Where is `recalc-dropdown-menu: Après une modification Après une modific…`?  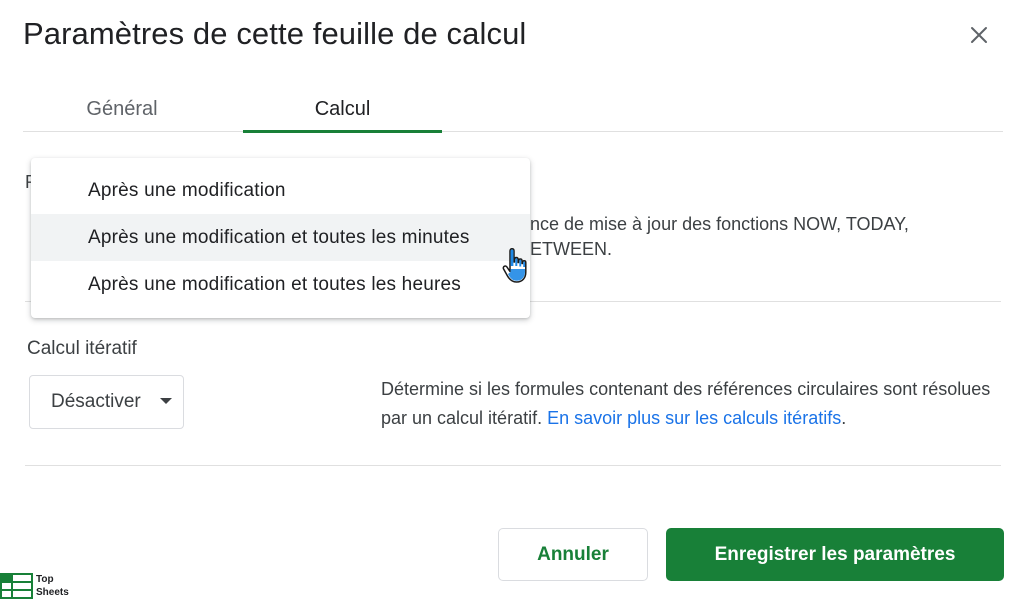 recalc-dropdown-menu: Après une modification Après une modific… is located at coordinates (280, 238).